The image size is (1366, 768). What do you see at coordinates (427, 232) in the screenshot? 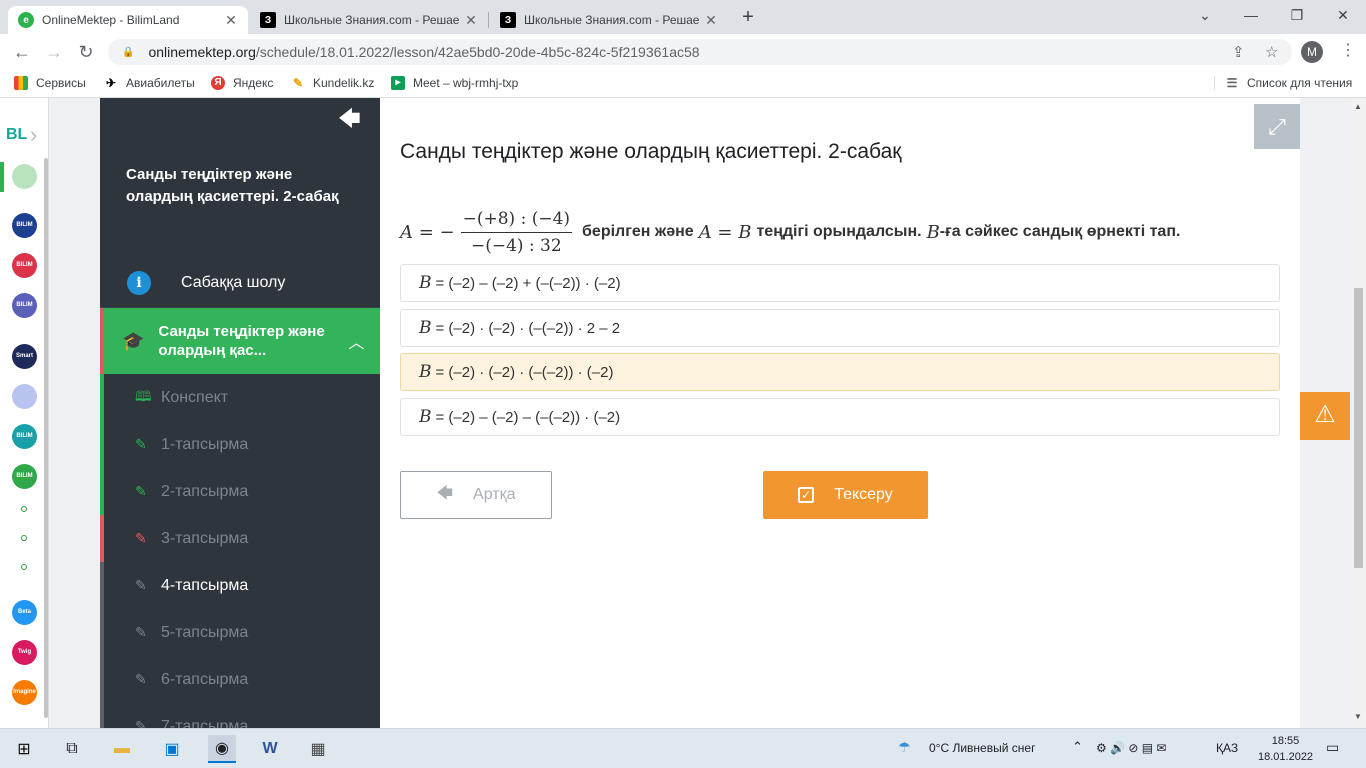
I see `question-lhs: A = −` at bounding box center [427, 232].